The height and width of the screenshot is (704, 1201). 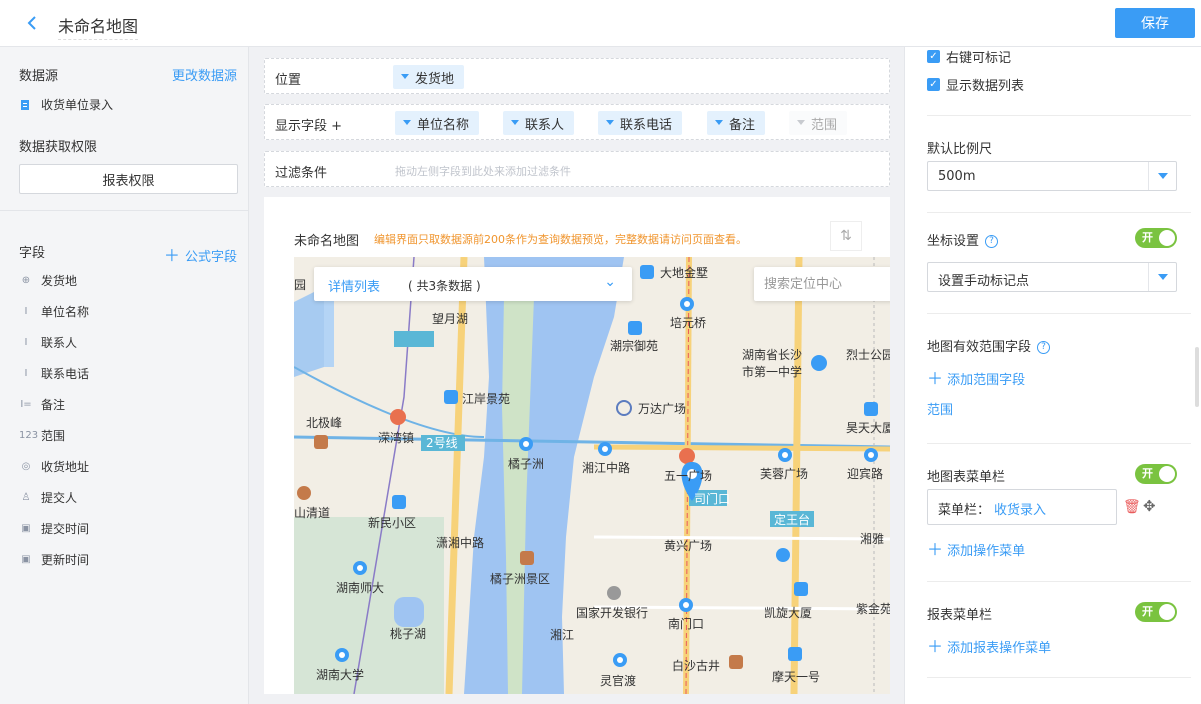 What do you see at coordinates (772, 371) in the screenshot?
I see `map-label: 市第一中学` at bounding box center [772, 371].